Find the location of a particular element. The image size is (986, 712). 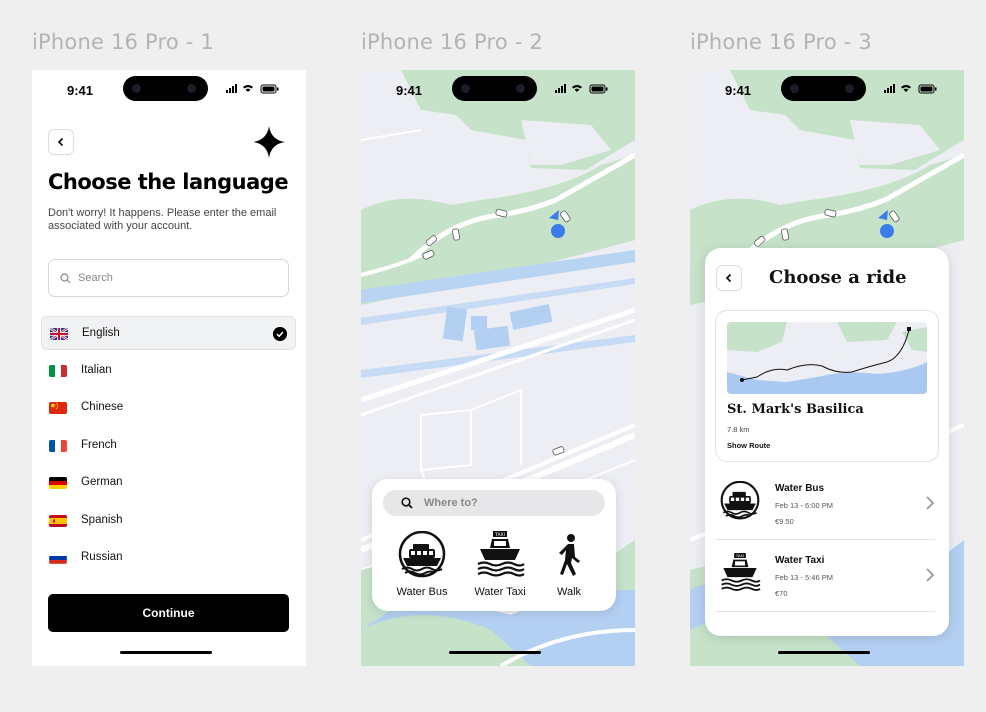

ride-option-water-taxi: TAXI Water Taxi Feb 13 - 5:46 PM €70 is located at coordinates (825, 576).